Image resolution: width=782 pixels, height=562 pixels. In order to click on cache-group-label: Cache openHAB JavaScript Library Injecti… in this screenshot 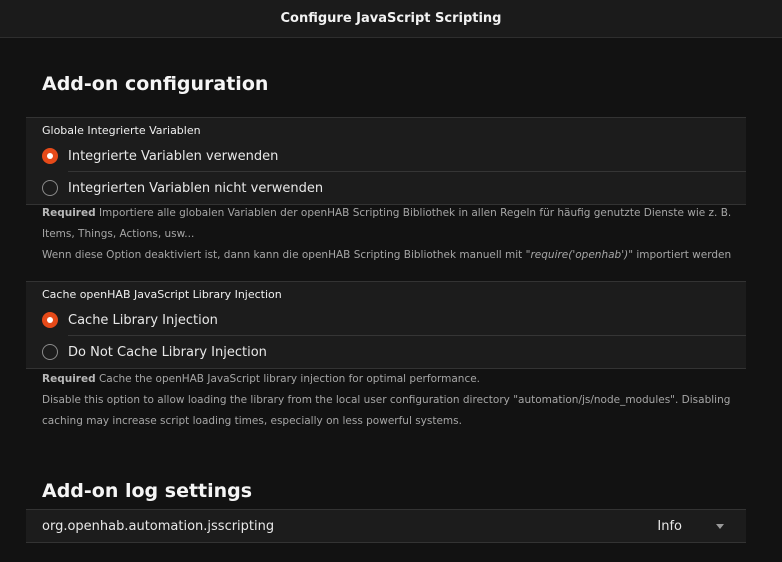, I will do `click(162, 294)`.